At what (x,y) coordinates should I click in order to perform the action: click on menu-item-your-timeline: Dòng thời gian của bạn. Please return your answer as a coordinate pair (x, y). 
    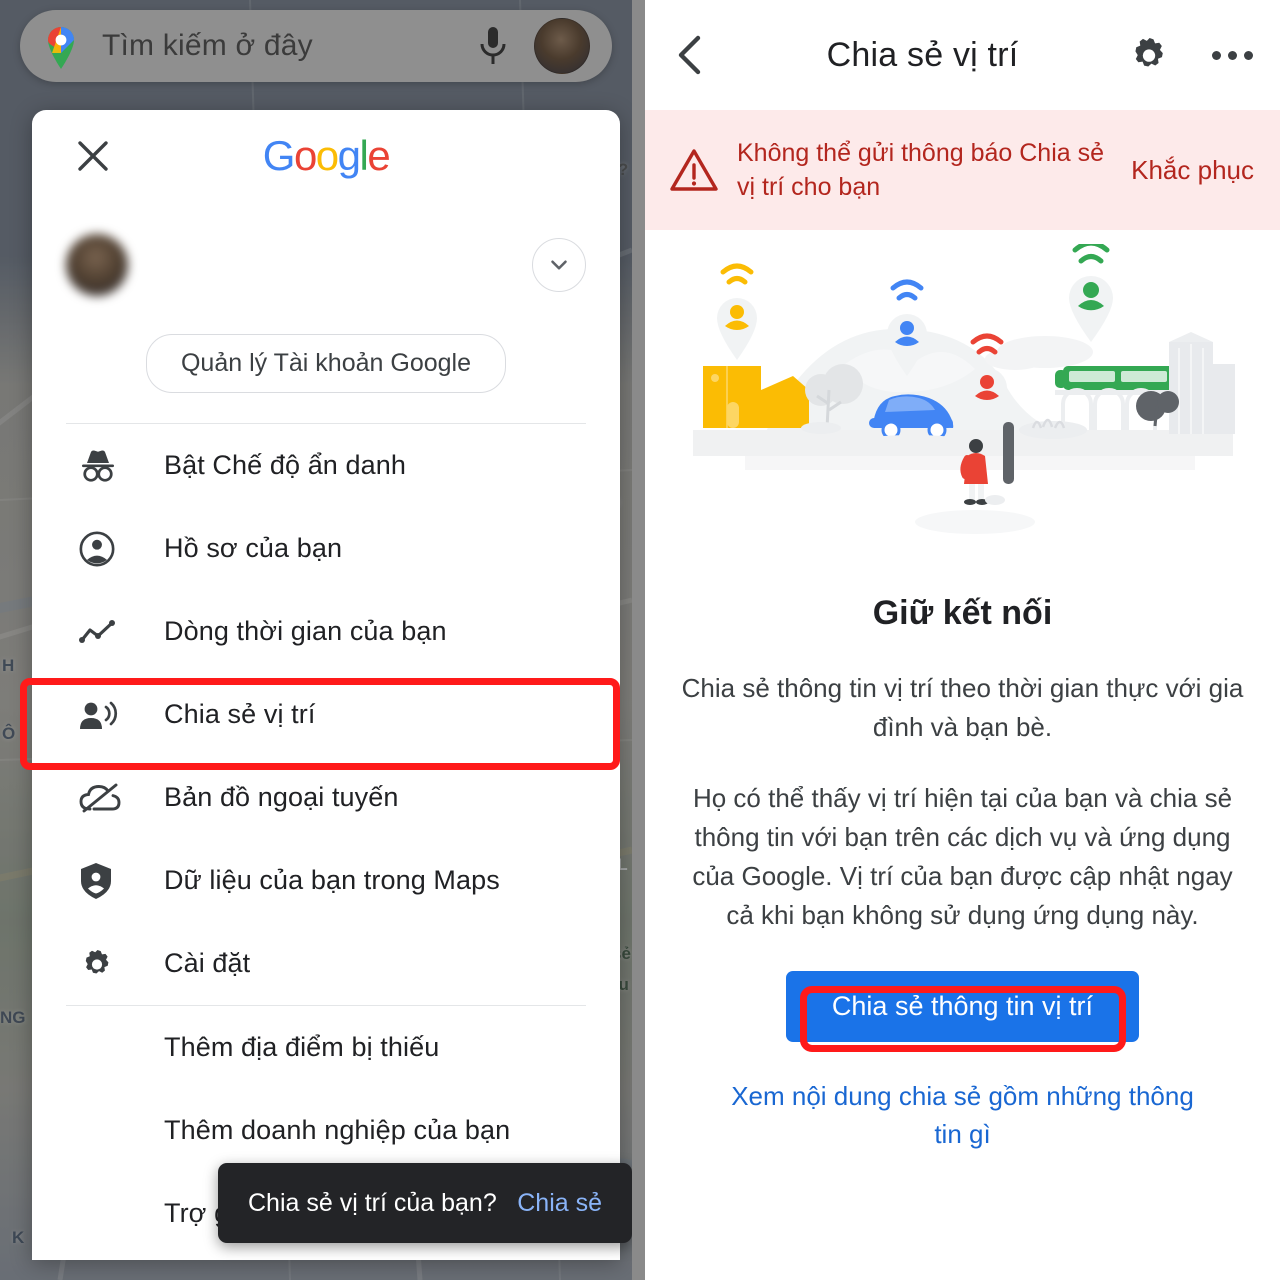
    Looking at the image, I should click on (326, 631).